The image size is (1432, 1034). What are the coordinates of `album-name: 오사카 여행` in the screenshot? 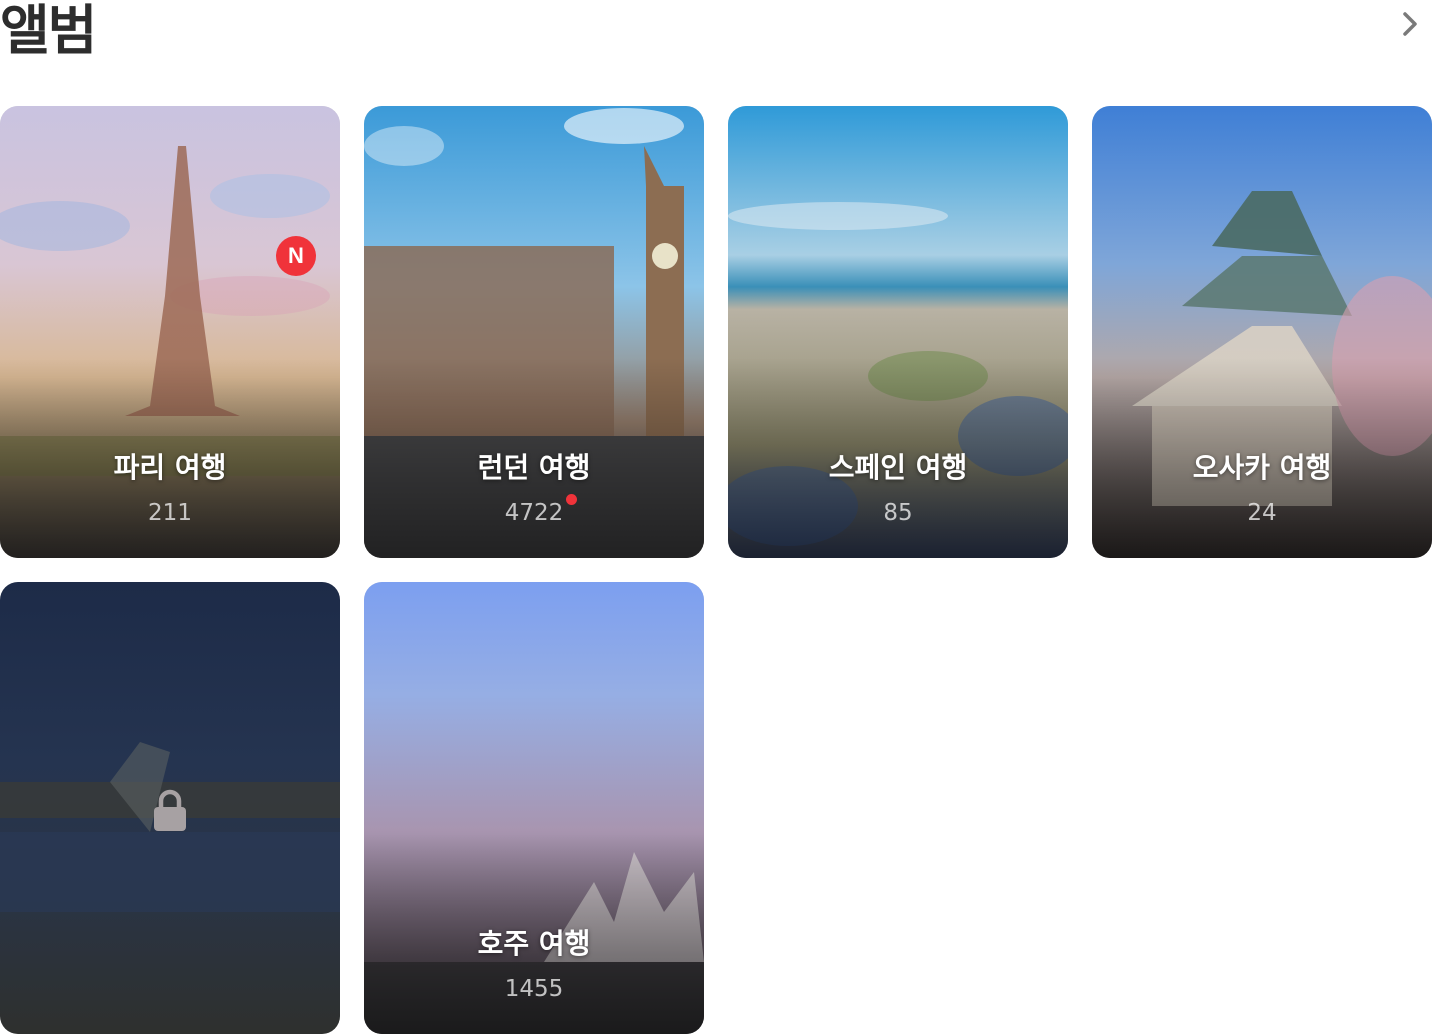 It's located at (1262, 467).